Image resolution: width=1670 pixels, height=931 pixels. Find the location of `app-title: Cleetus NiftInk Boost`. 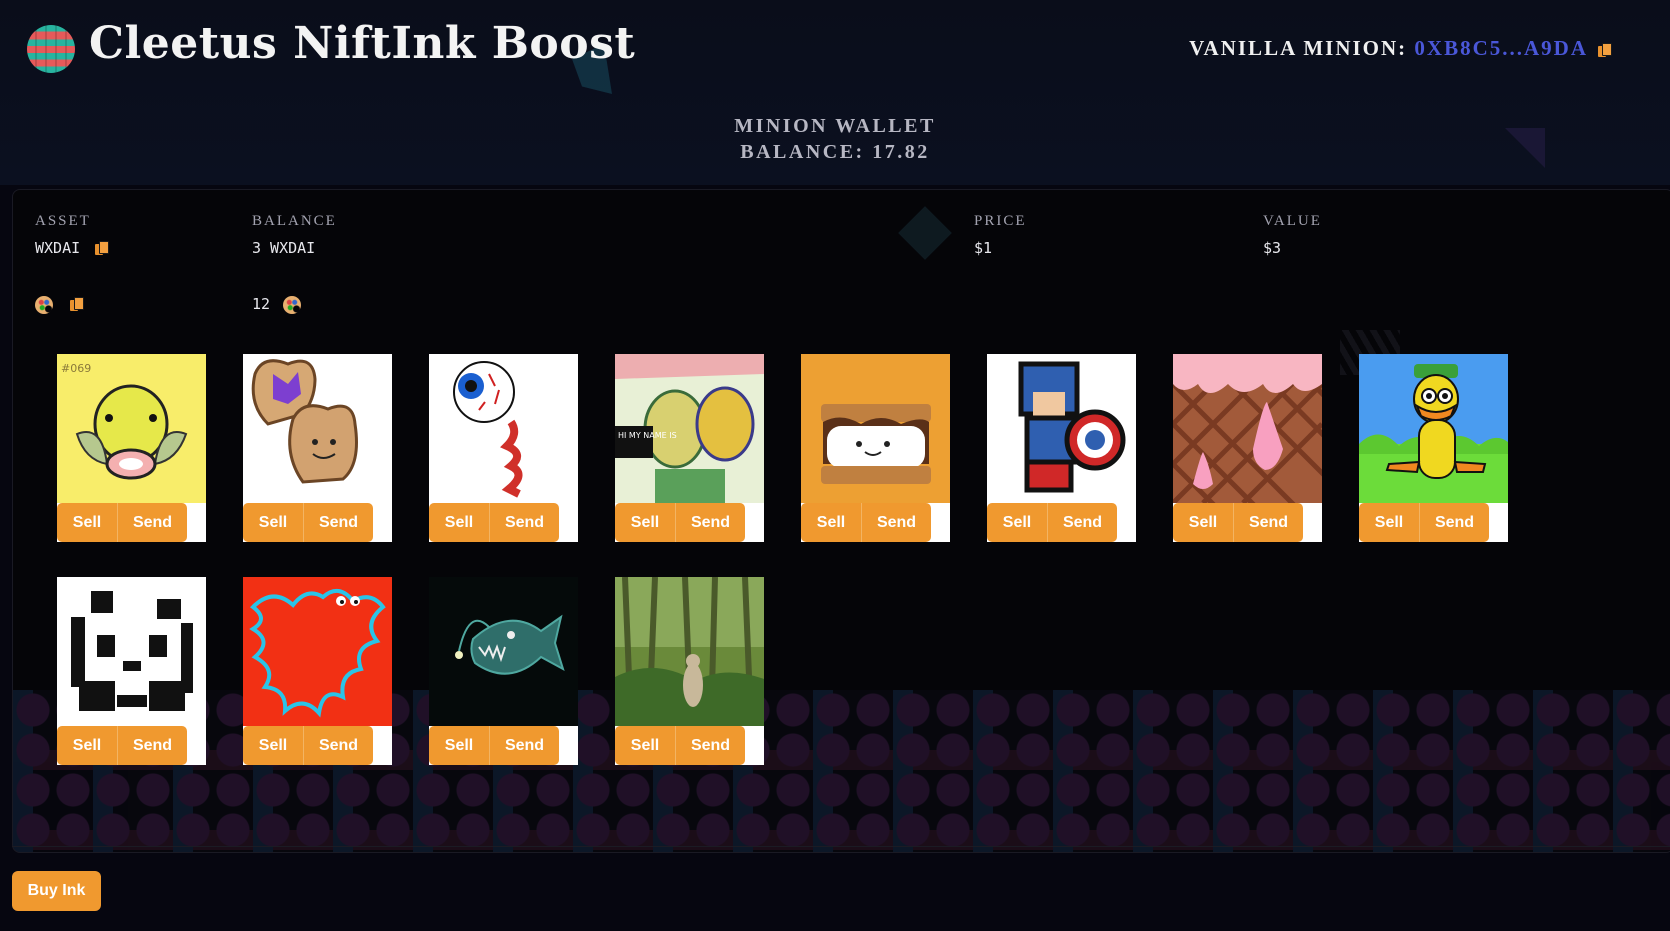

app-title: Cleetus NiftInk Boost is located at coordinates (362, 43).